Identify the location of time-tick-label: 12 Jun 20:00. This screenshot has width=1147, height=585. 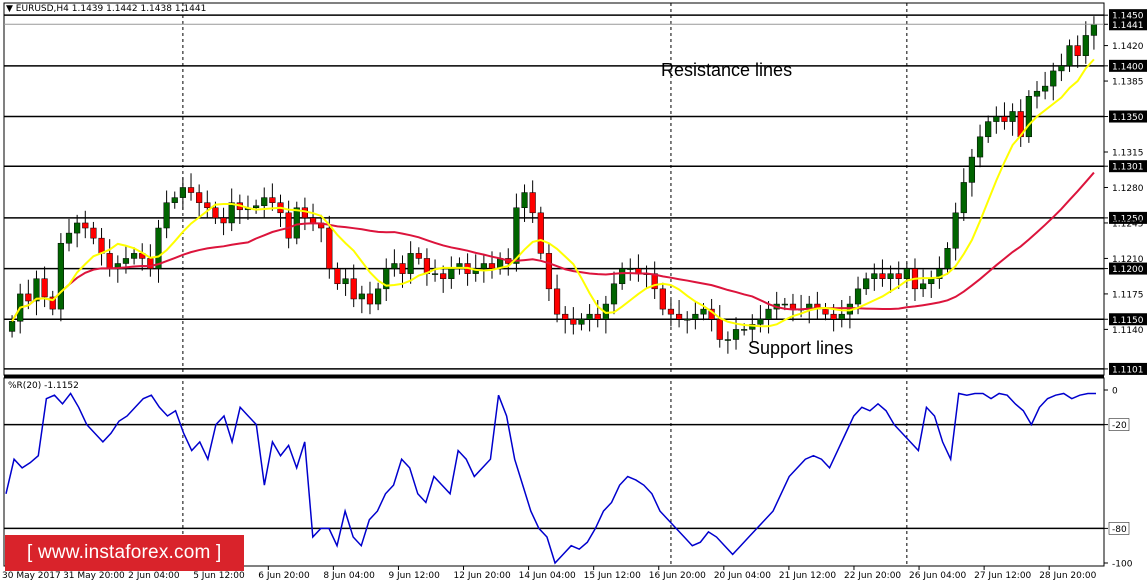
(482, 576).